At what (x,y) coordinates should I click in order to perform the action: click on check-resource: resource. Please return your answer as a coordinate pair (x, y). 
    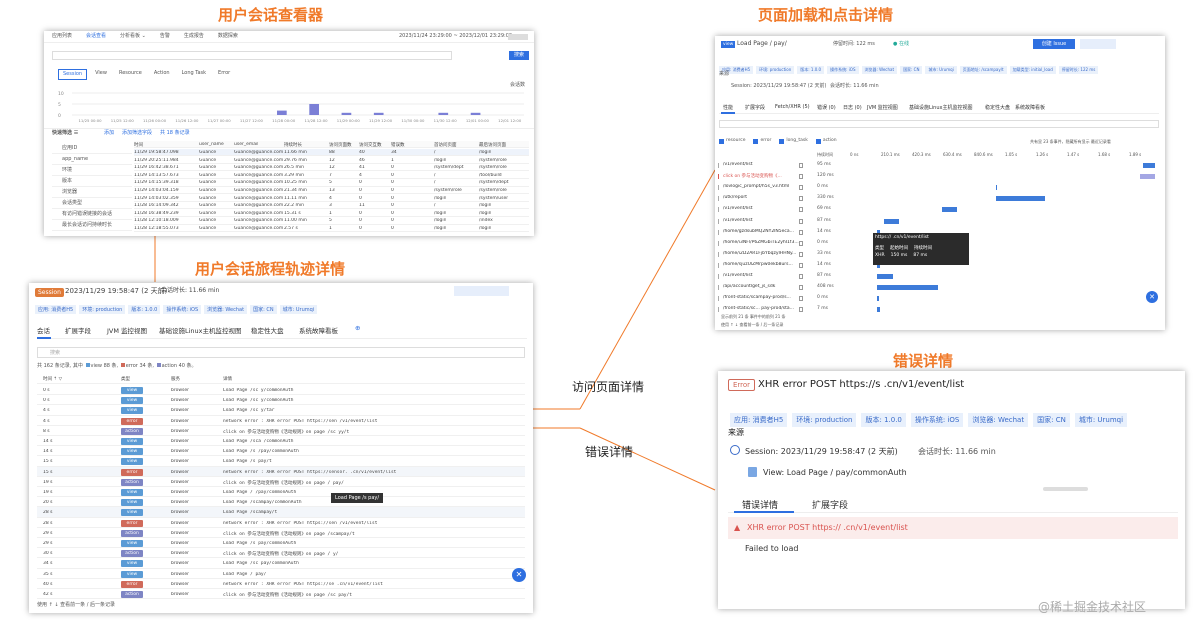
    Looking at the image, I should click on (732, 141).